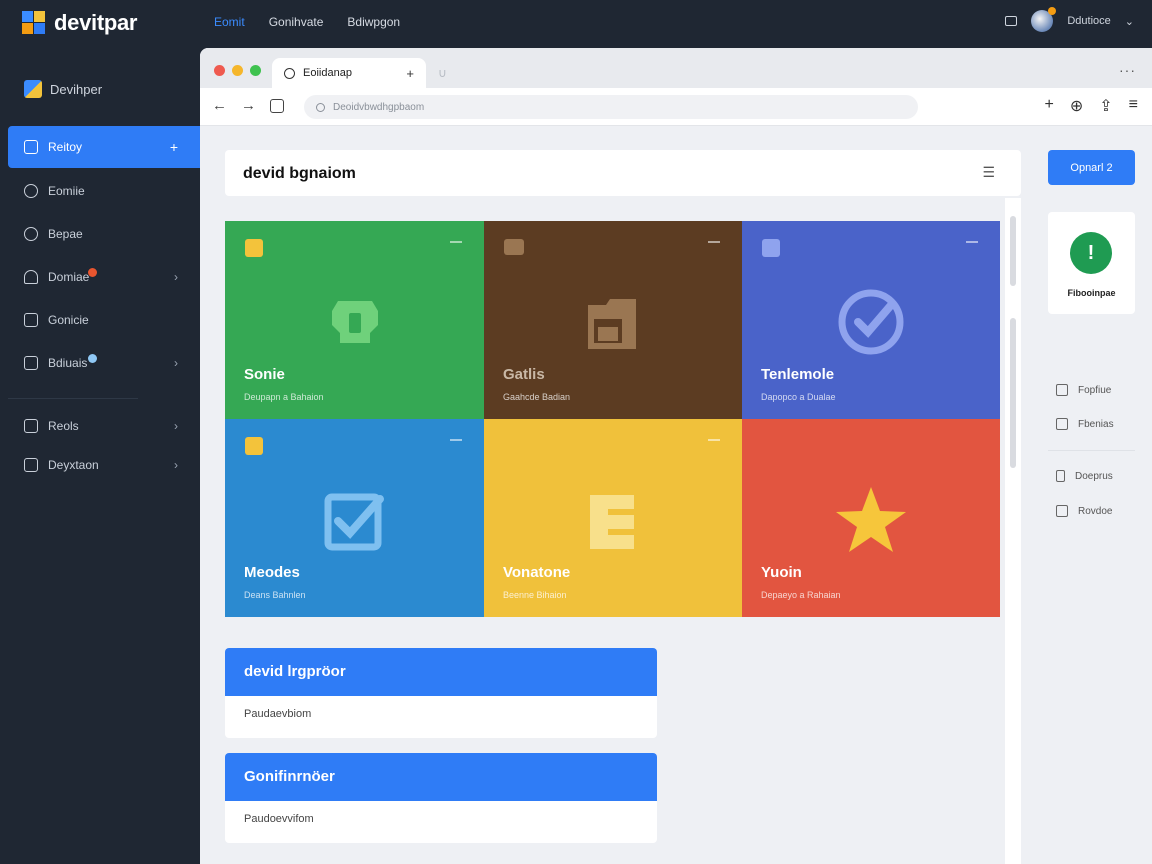 Image resolution: width=1152 pixels, height=864 pixels. What do you see at coordinates (104, 191) in the screenshot?
I see `sidebar-item-1: Eomiie` at bounding box center [104, 191].